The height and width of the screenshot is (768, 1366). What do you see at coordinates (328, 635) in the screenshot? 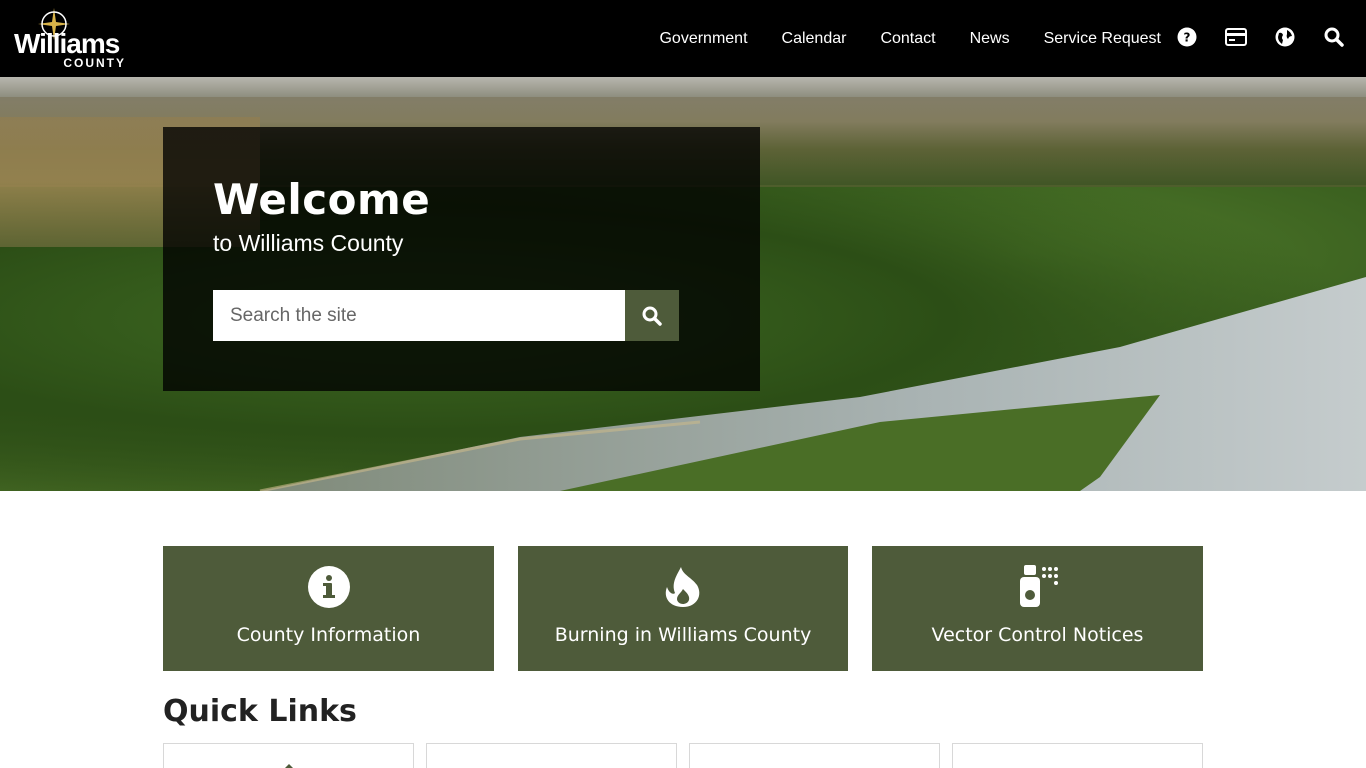
I see `card-label: County Information` at bounding box center [328, 635].